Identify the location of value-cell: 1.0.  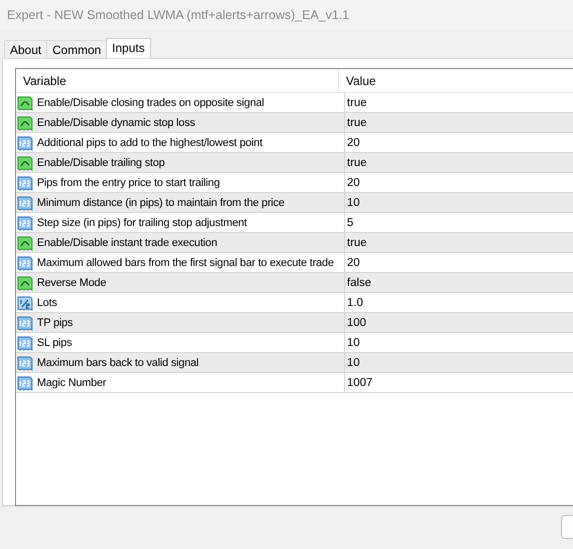
(355, 302).